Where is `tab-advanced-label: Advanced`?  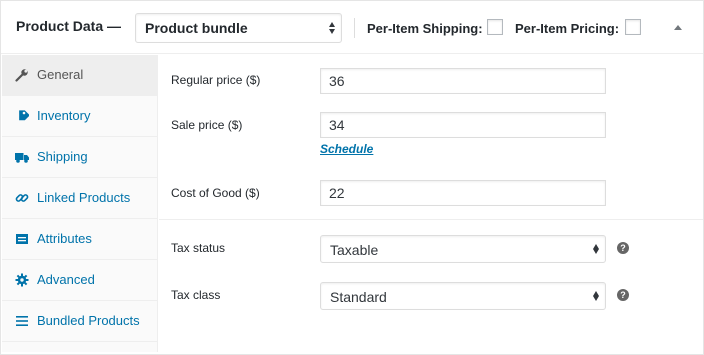 tab-advanced-label: Advanced is located at coordinates (66, 279).